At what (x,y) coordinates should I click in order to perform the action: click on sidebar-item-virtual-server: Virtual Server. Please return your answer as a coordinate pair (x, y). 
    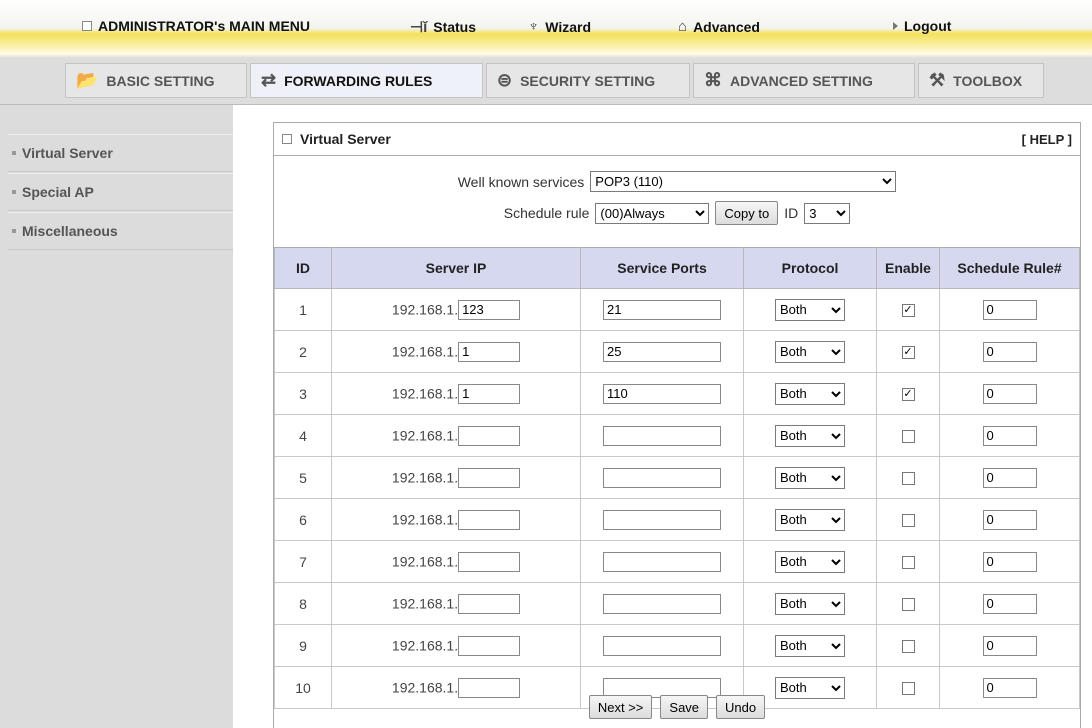
    Looking at the image, I should click on (120, 153).